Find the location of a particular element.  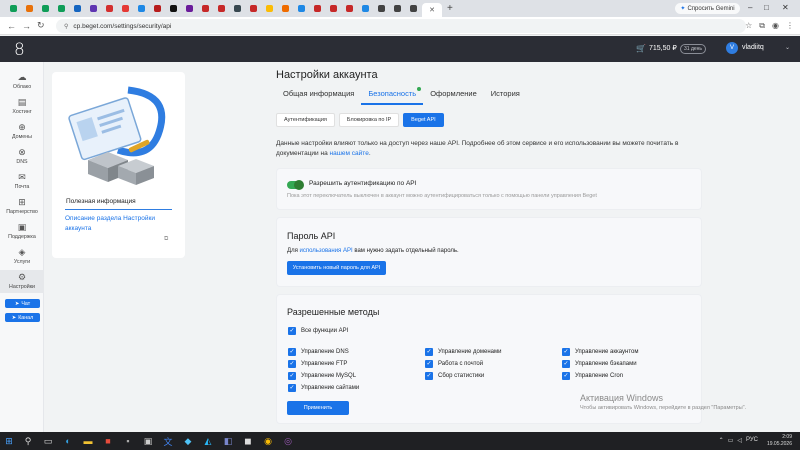

app-icon: ◧ is located at coordinates (228, 441).